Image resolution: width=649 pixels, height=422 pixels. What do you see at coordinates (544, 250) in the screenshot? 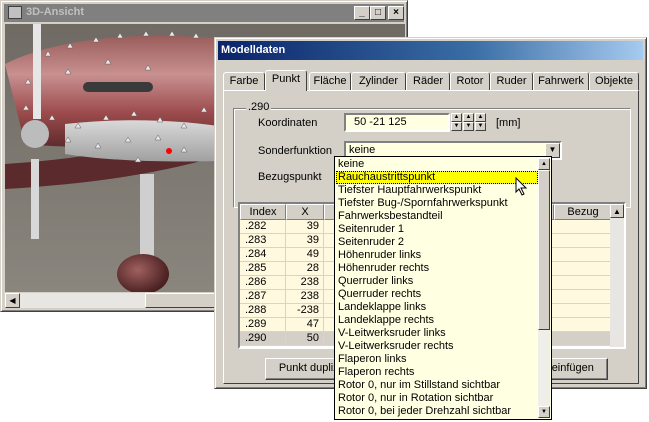
I see `dropdown-scroll-thumb` at bounding box center [544, 250].